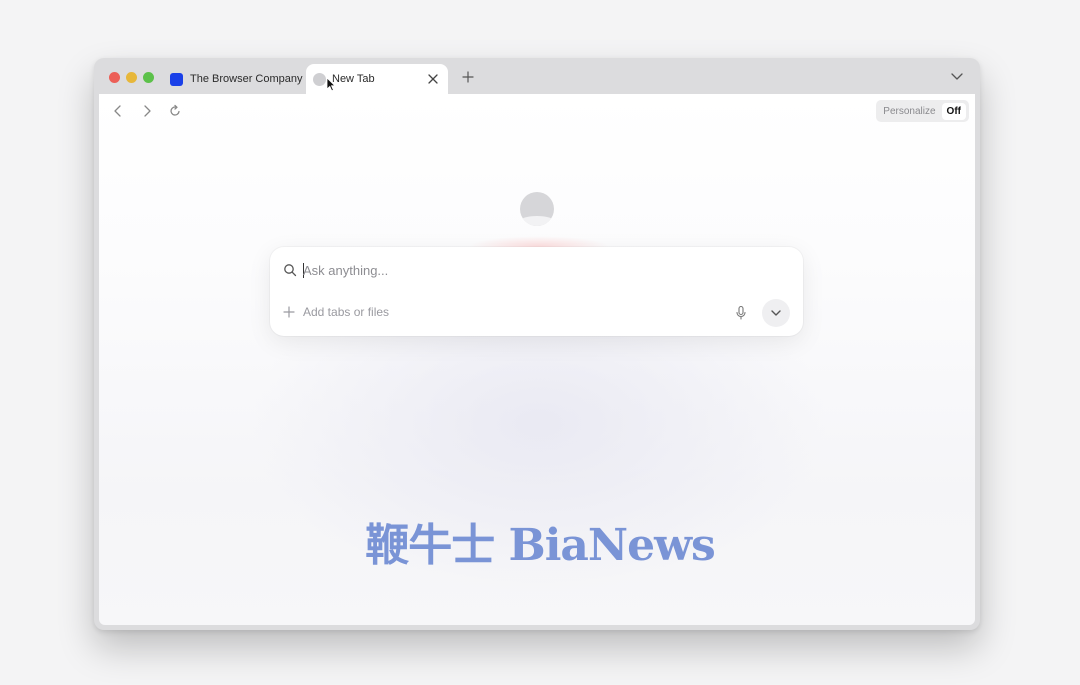 This screenshot has width=1080, height=685. I want to click on close-window-button, so click(114, 77).